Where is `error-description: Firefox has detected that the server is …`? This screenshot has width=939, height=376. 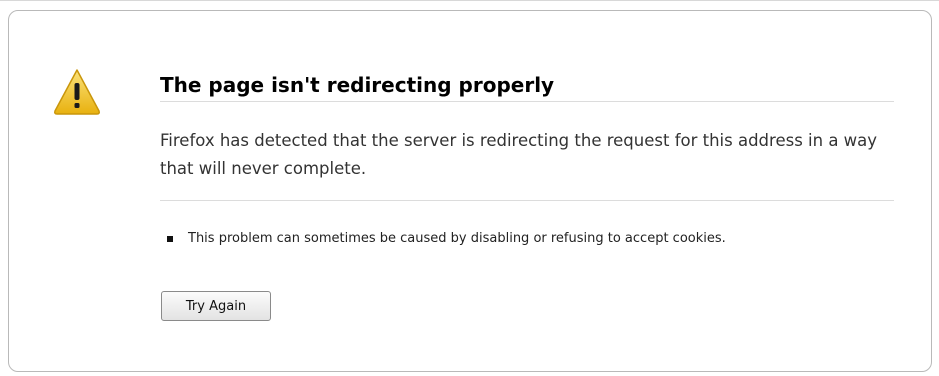 error-description: Firefox has detected that the server is … is located at coordinates (519, 154).